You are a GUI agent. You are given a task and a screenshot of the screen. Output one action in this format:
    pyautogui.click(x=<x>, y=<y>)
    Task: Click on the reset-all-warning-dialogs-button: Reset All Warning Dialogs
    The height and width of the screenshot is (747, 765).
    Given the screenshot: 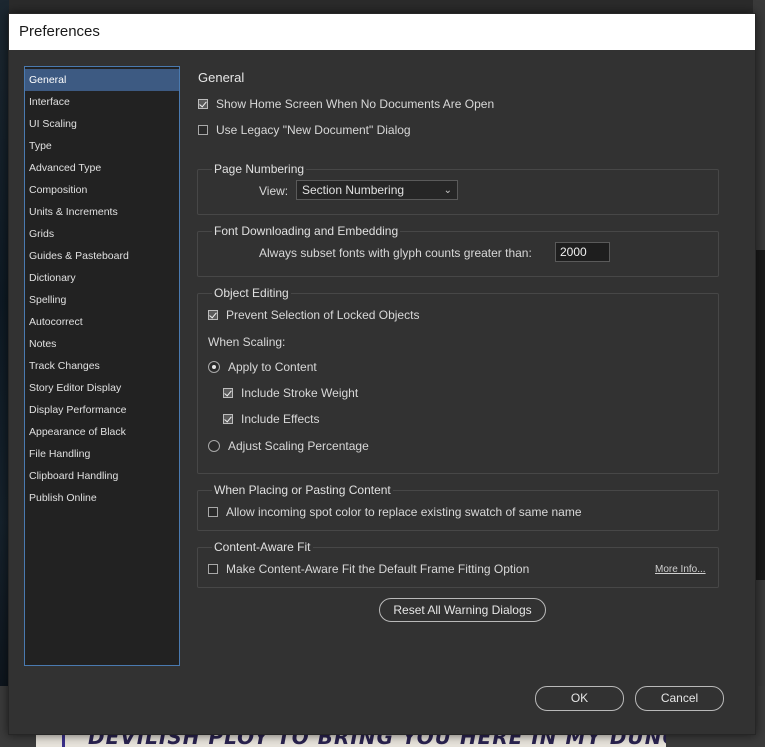 What is the action you would take?
    pyautogui.click(x=462, y=610)
    